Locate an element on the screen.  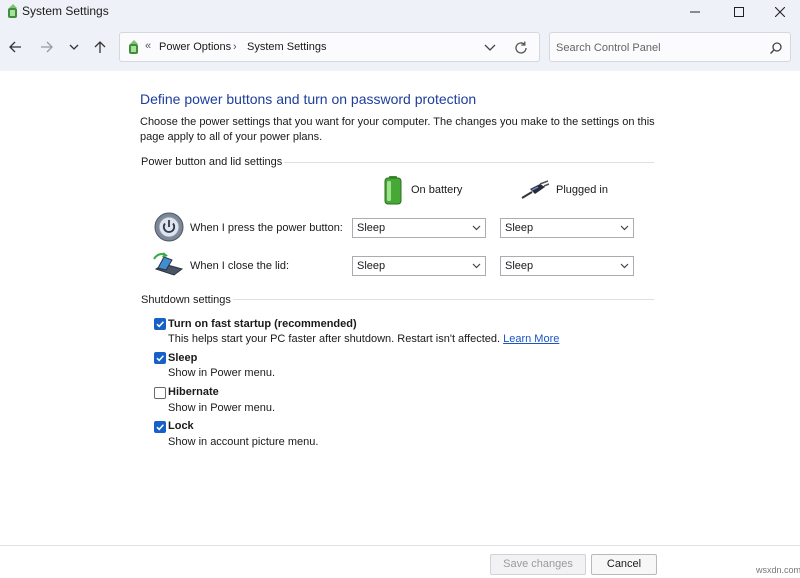
minimize-icon is located at coordinates (695, 11).